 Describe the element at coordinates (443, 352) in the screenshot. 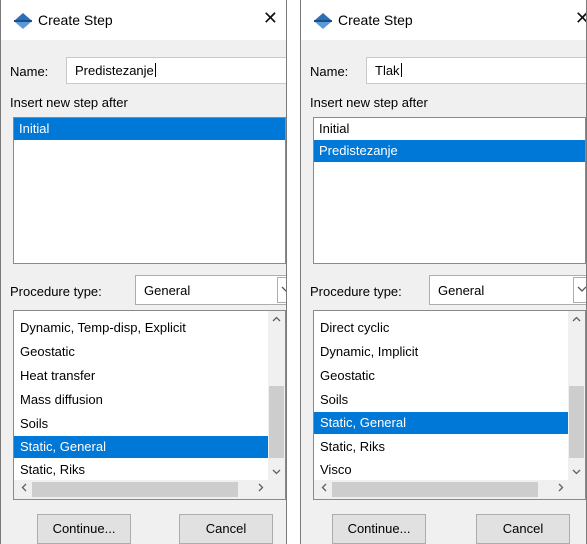

I see `procedure-item: Dynamic, Implicit` at that location.